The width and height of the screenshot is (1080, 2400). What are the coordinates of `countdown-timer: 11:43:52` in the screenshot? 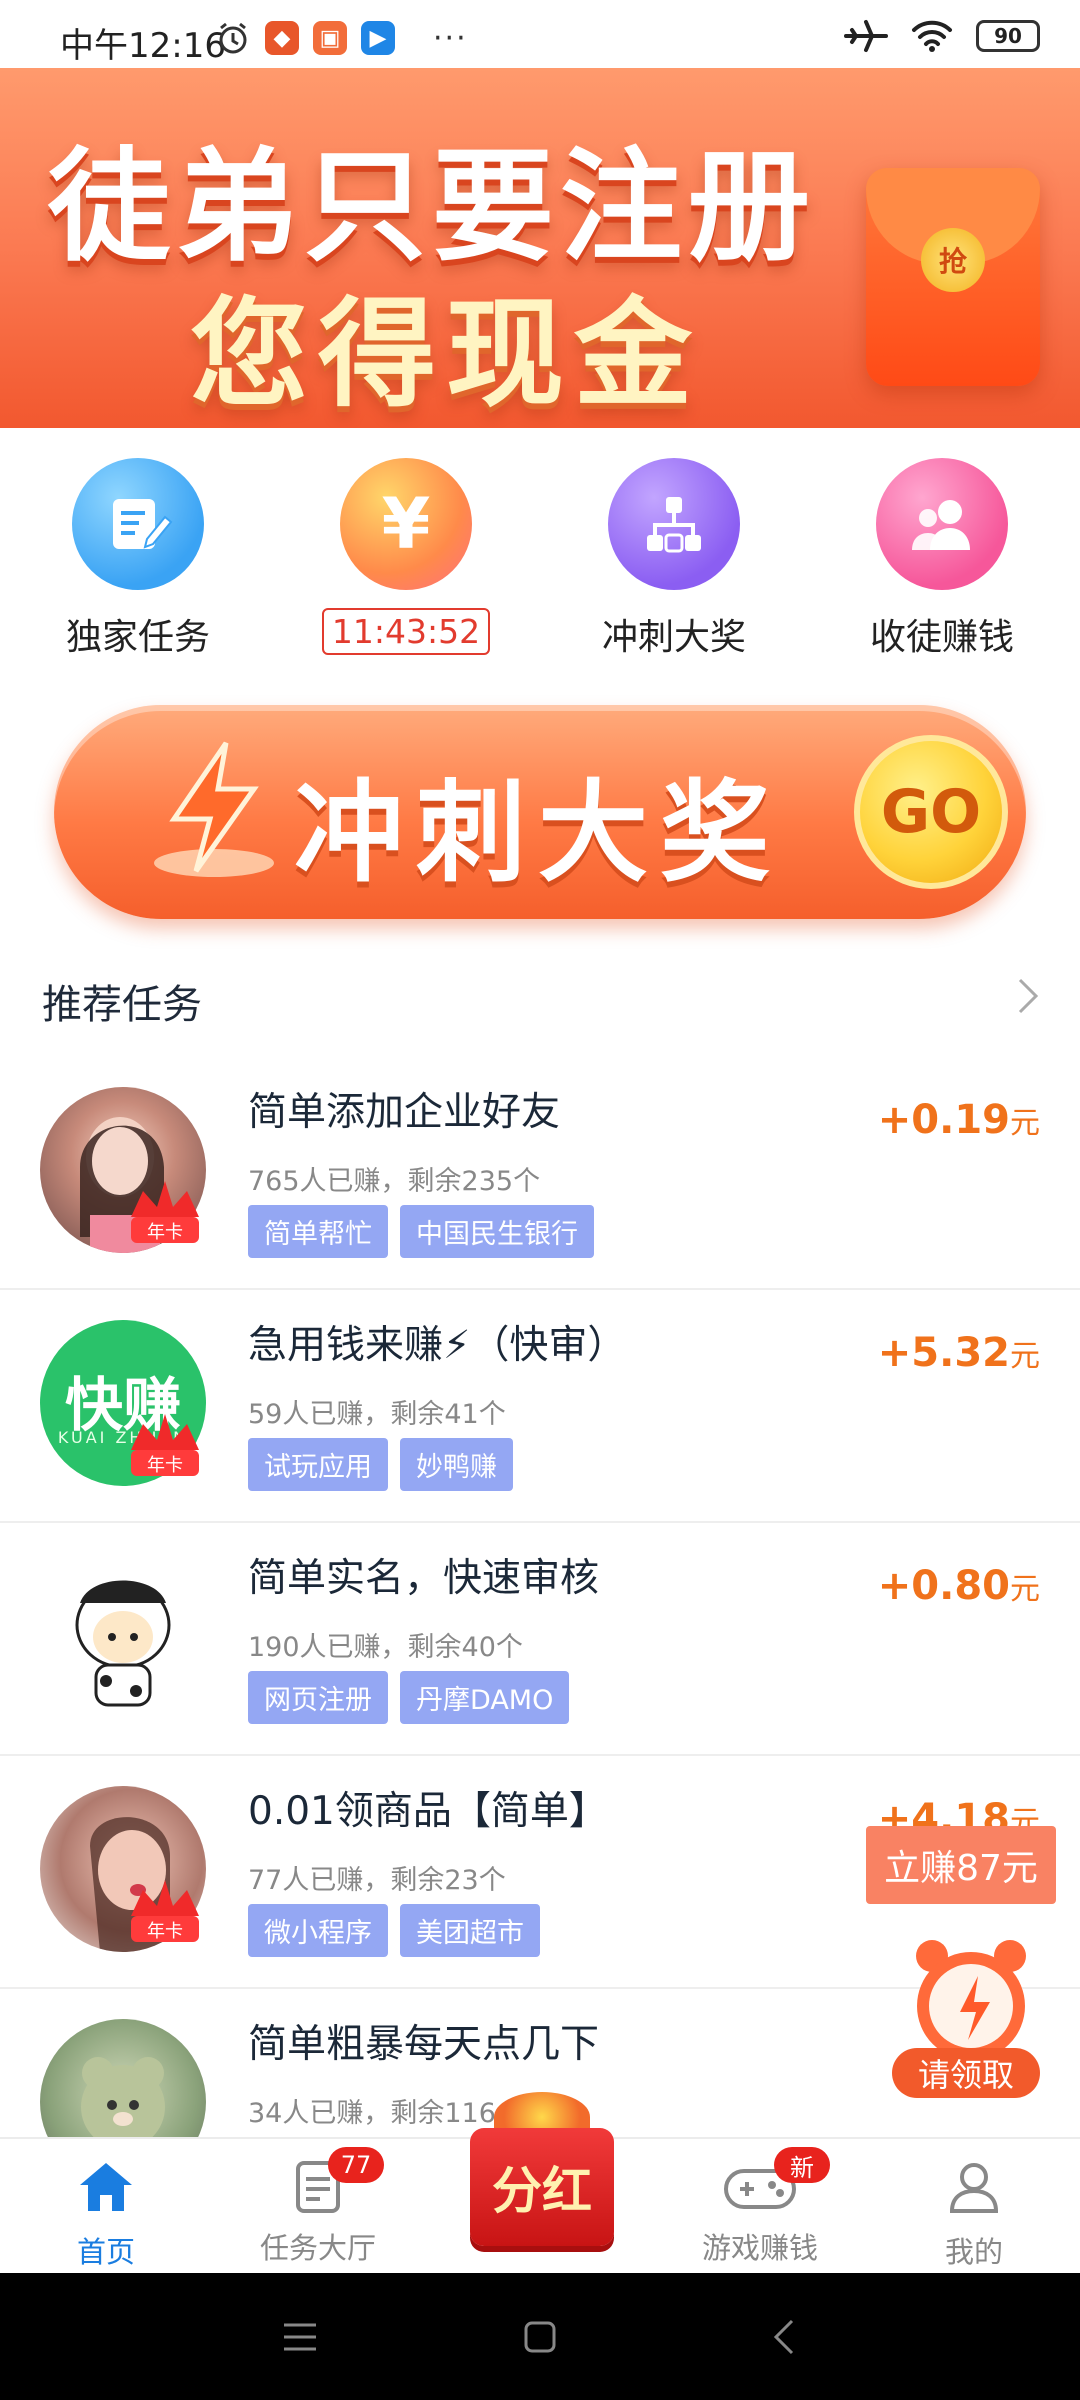 It's located at (406, 631).